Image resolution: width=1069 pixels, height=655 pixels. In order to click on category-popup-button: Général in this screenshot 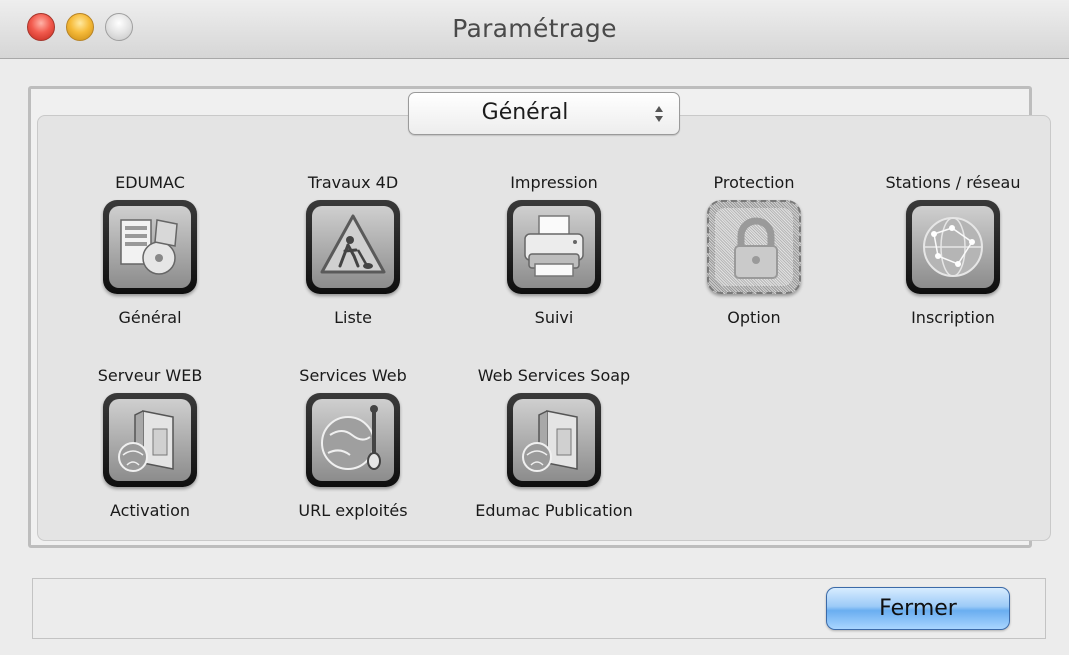, I will do `click(544, 113)`.